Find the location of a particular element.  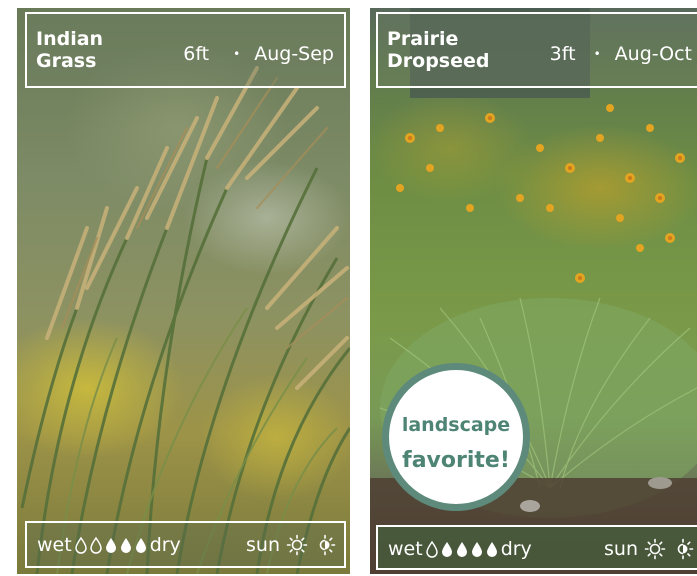

plant-name-line2: Dropseed is located at coordinates (438, 61).